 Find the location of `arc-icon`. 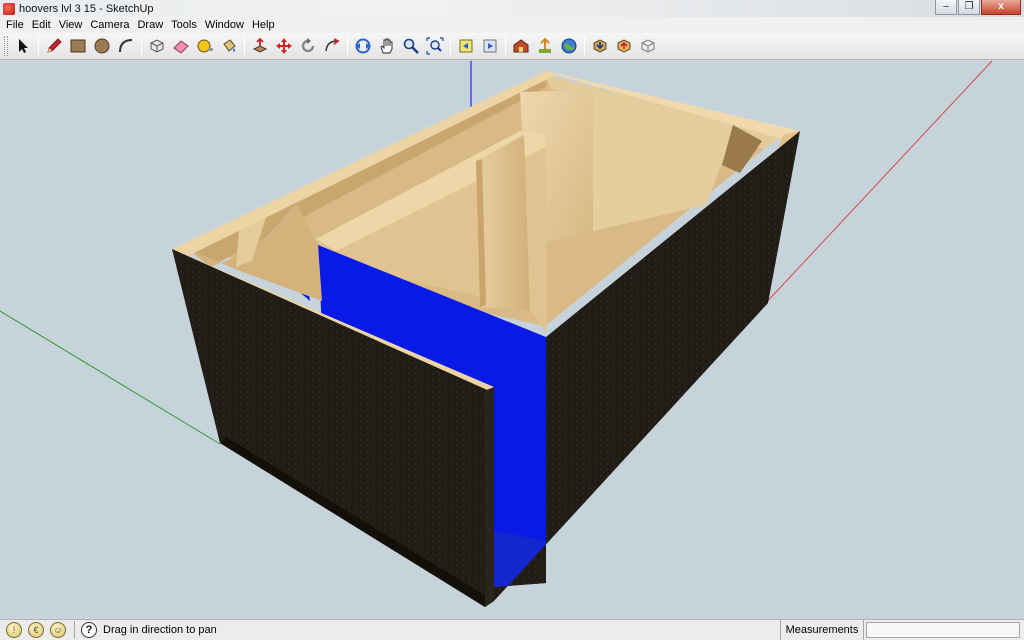

arc-icon is located at coordinates (126, 46).